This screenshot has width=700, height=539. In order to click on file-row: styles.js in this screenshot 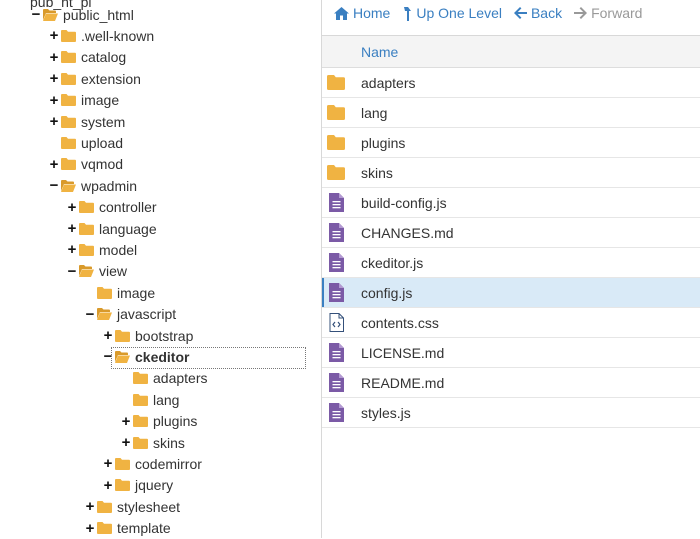, I will do `click(511, 413)`.